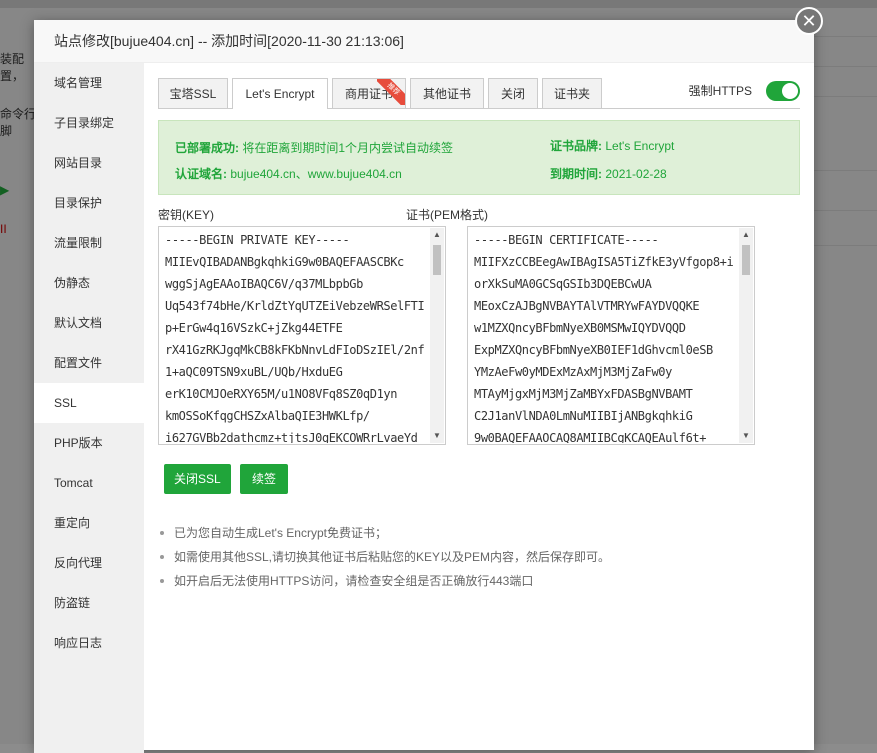 The image size is (877, 753). Describe the element at coordinates (640, 146) in the screenshot. I see `brand-value: Let's Encrypt` at that location.